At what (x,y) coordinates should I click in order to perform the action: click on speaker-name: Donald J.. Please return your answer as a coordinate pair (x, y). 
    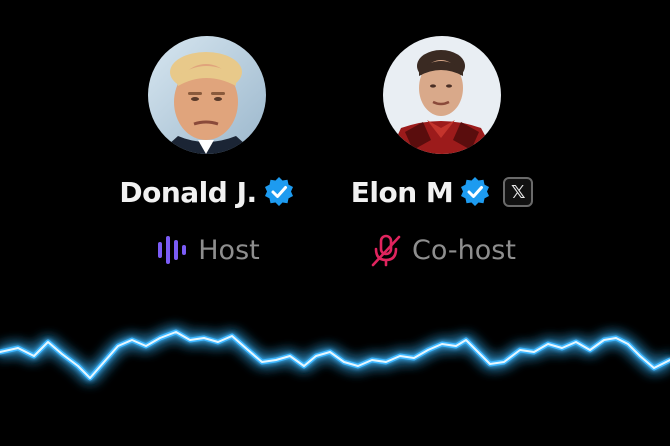
    Looking at the image, I should click on (188, 192).